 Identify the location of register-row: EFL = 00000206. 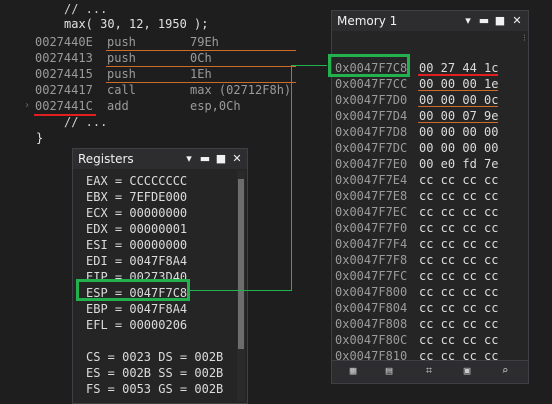
(136, 325).